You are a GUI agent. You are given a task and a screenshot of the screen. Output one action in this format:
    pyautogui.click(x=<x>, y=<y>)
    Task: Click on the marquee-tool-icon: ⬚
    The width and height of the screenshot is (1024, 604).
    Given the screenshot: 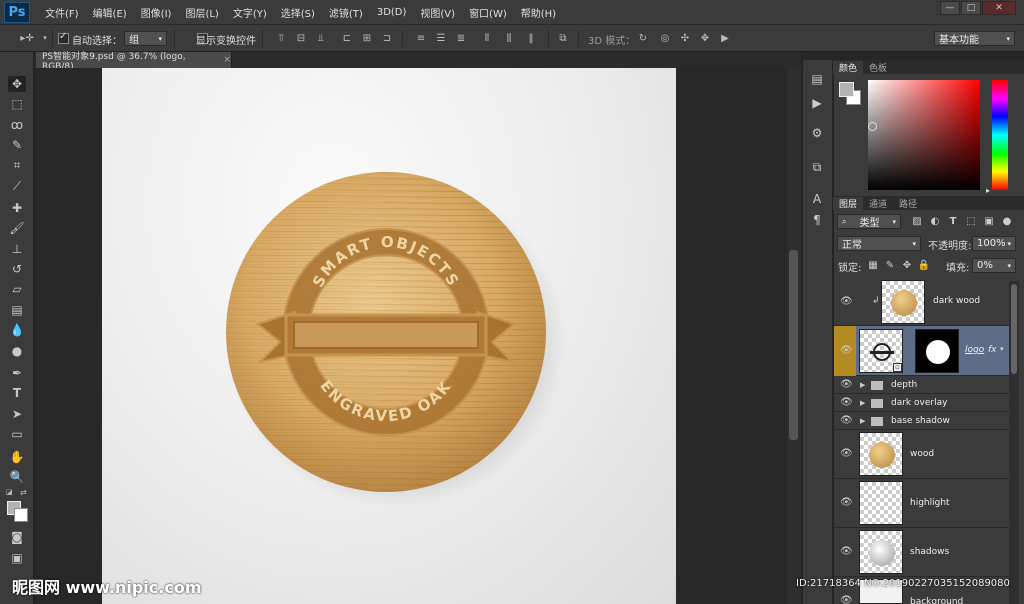 What is the action you would take?
    pyautogui.click(x=17, y=104)
    